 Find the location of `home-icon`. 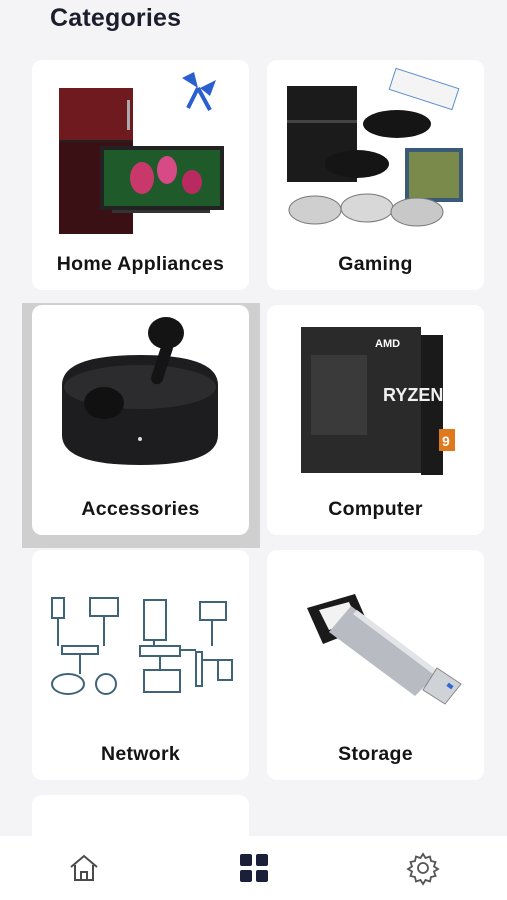

home-icon is located at coordinates (84, 867).